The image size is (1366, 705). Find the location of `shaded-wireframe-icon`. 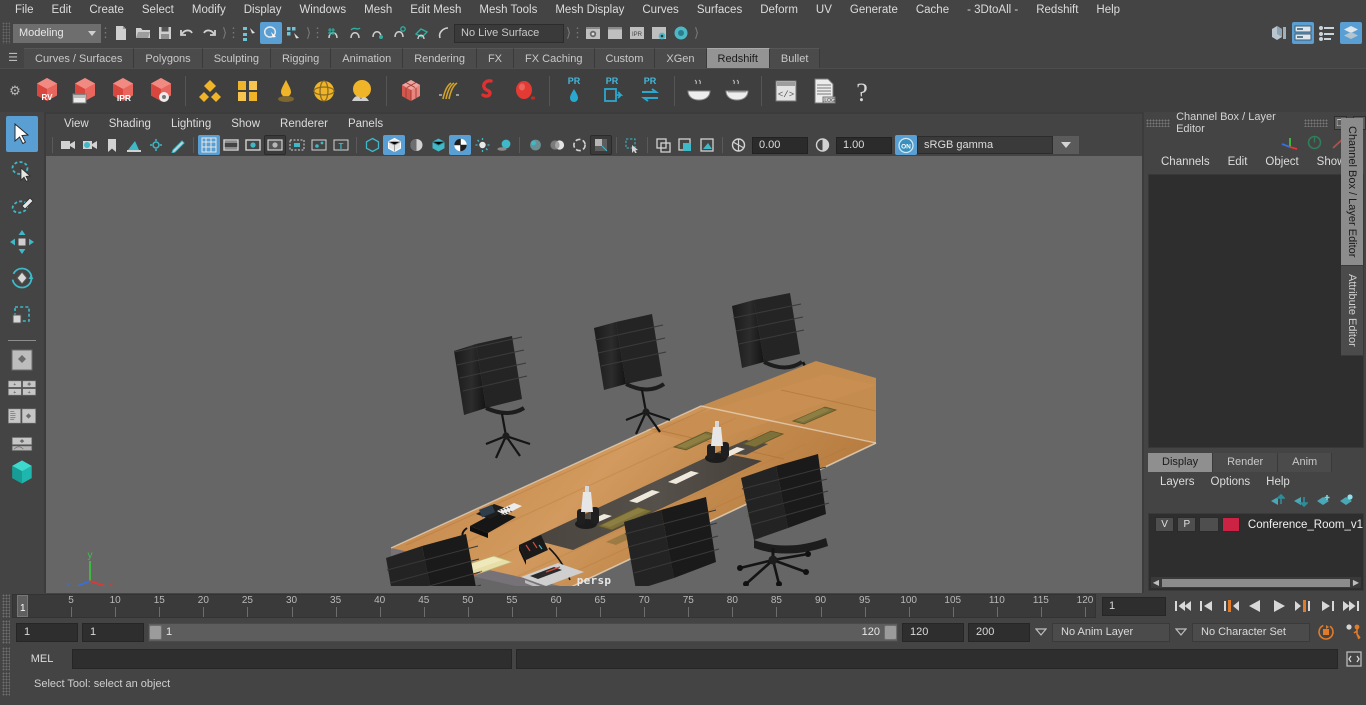

shaded-wireframe-icon is located at coordinates (416, 145).